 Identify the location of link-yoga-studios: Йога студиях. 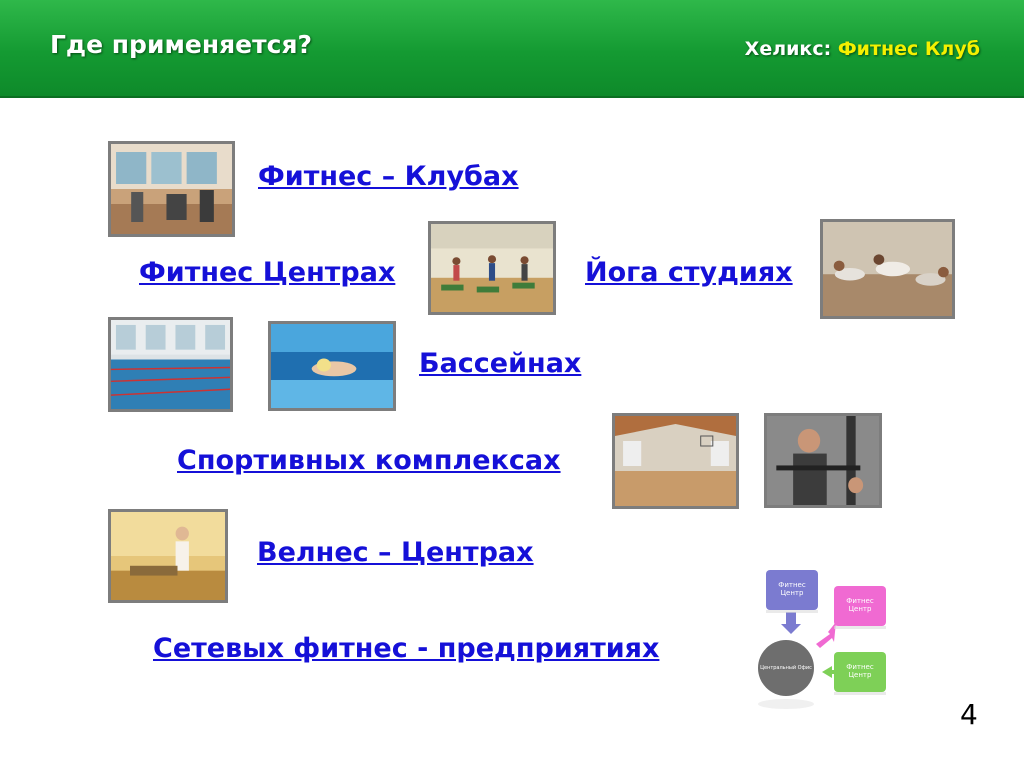
(689, 272).